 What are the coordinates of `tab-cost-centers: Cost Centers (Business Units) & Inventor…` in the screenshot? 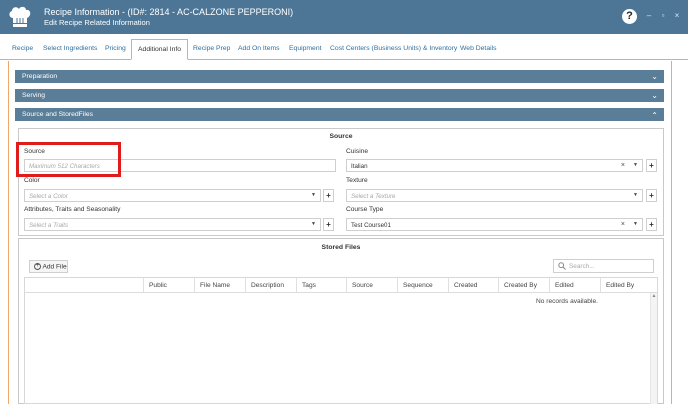 It's located at (393, 48).